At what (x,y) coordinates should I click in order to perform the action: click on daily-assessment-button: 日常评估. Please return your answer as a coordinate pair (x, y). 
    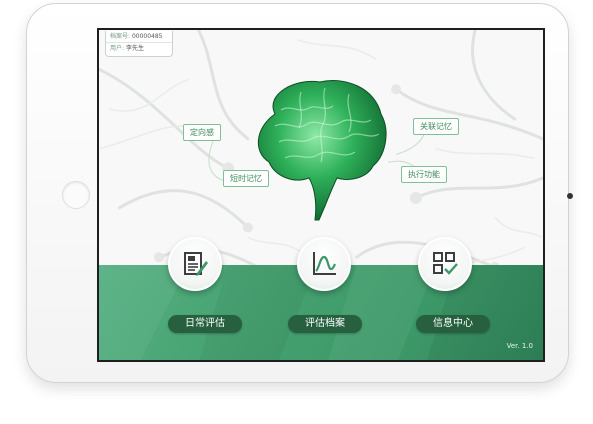
    Looking at the image, I should click on (205, 324).